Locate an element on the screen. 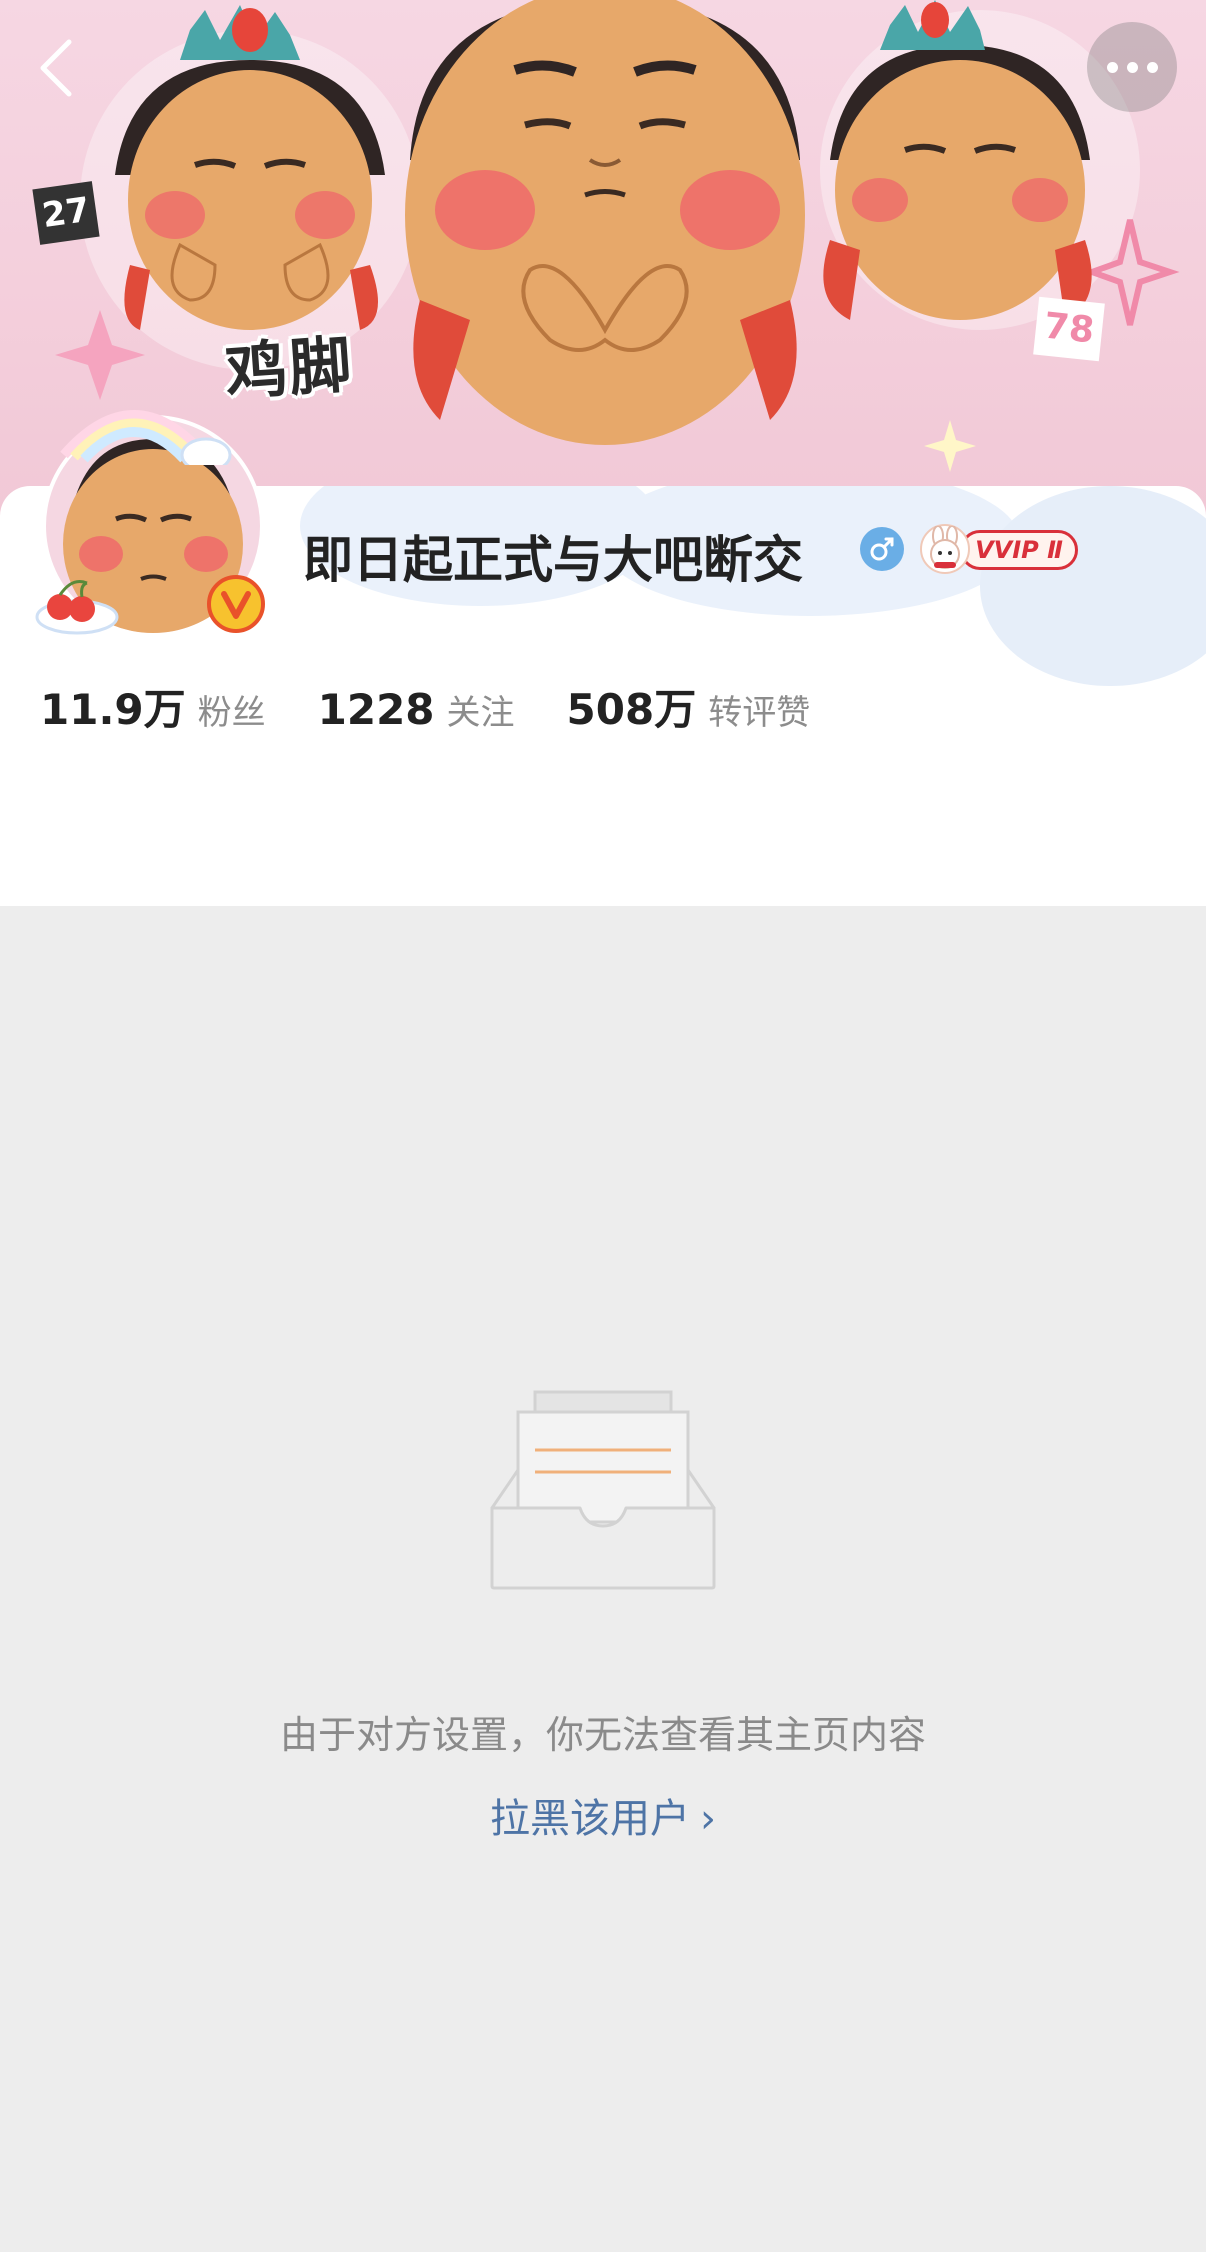  stat-value: 508万 is located at coordinates (631, 709).